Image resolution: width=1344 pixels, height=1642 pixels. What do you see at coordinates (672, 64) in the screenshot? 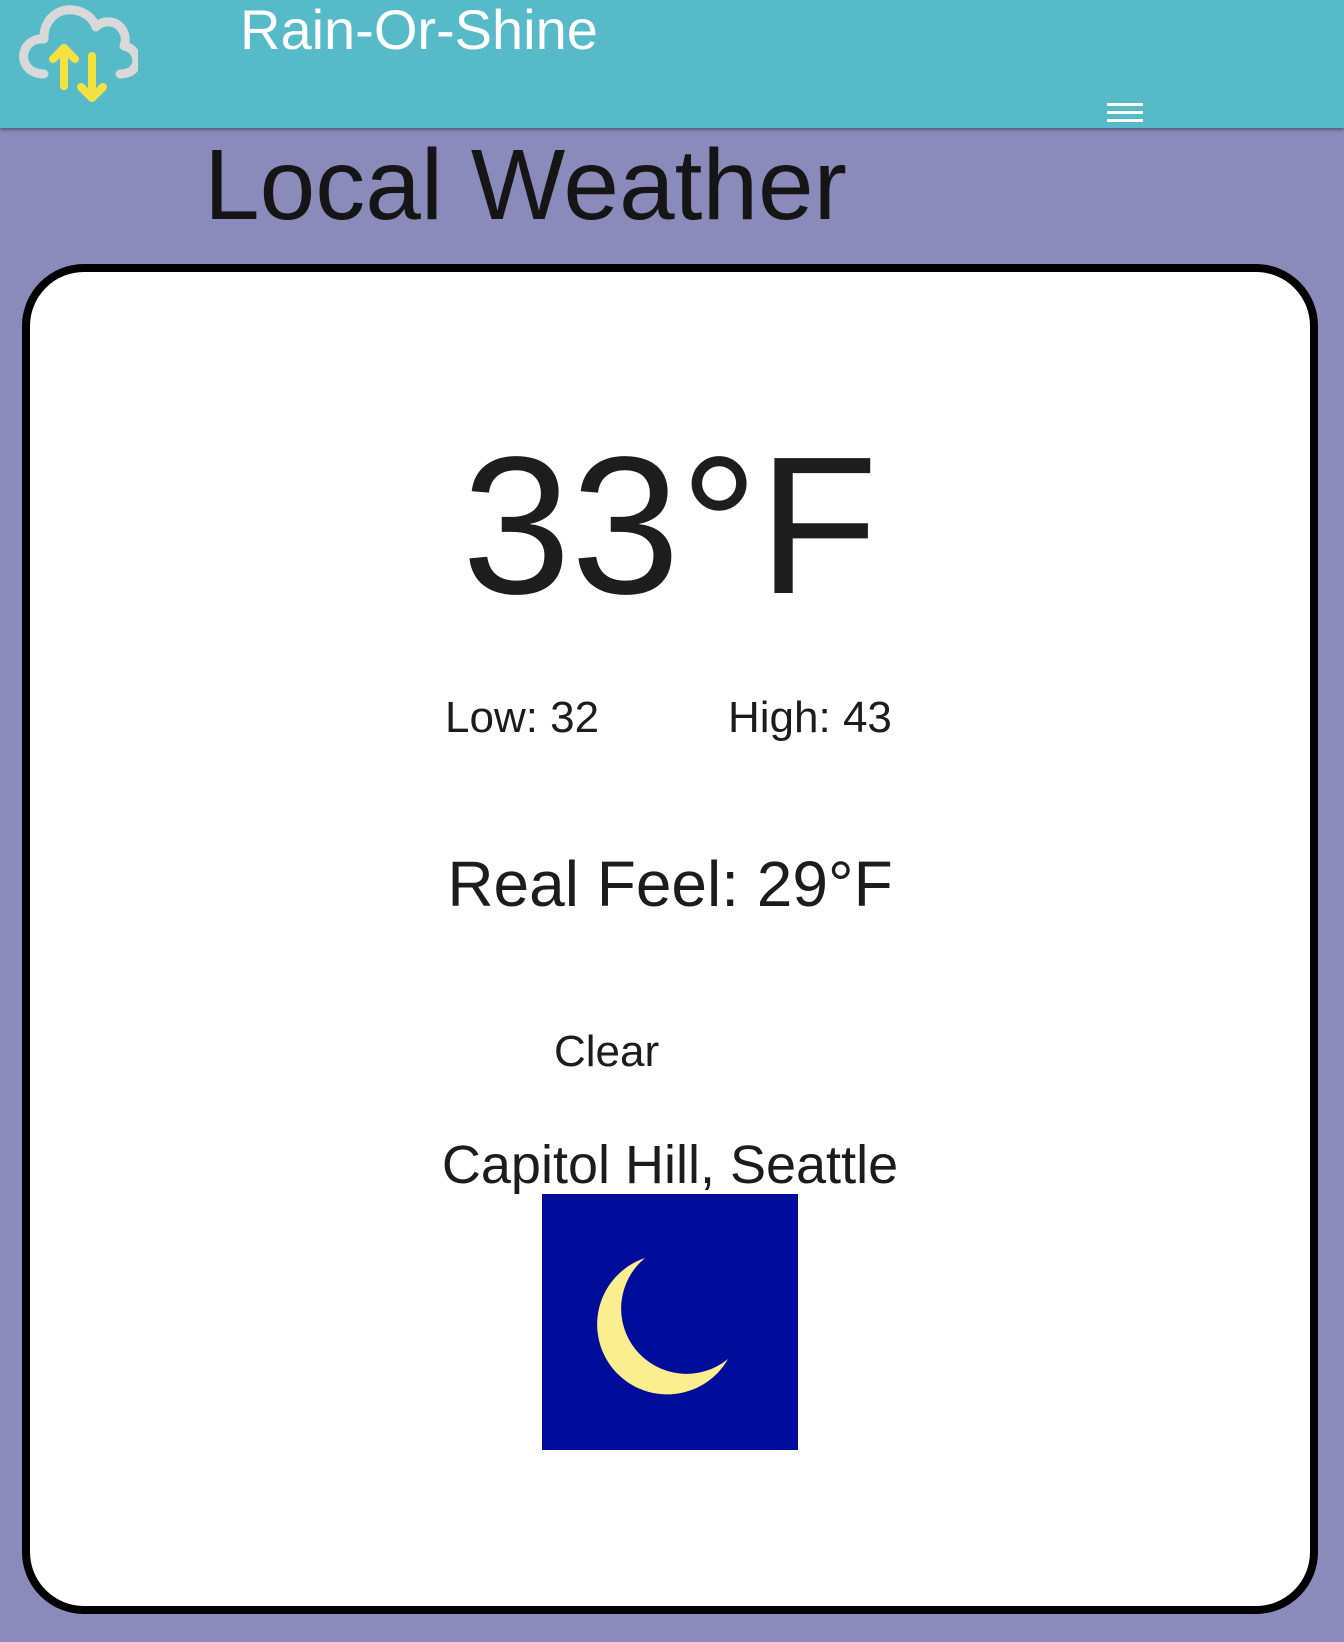
I see `app-header: Rain-Or-Shine` at bounding box center [672, 64].